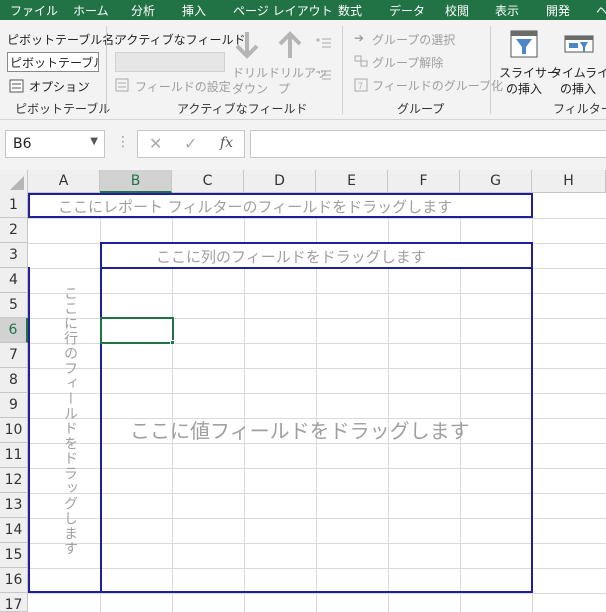  What do you see at coordinates (172, 342) in the screenshot?
I see `fill-handle` at bounding box center [172, 342].